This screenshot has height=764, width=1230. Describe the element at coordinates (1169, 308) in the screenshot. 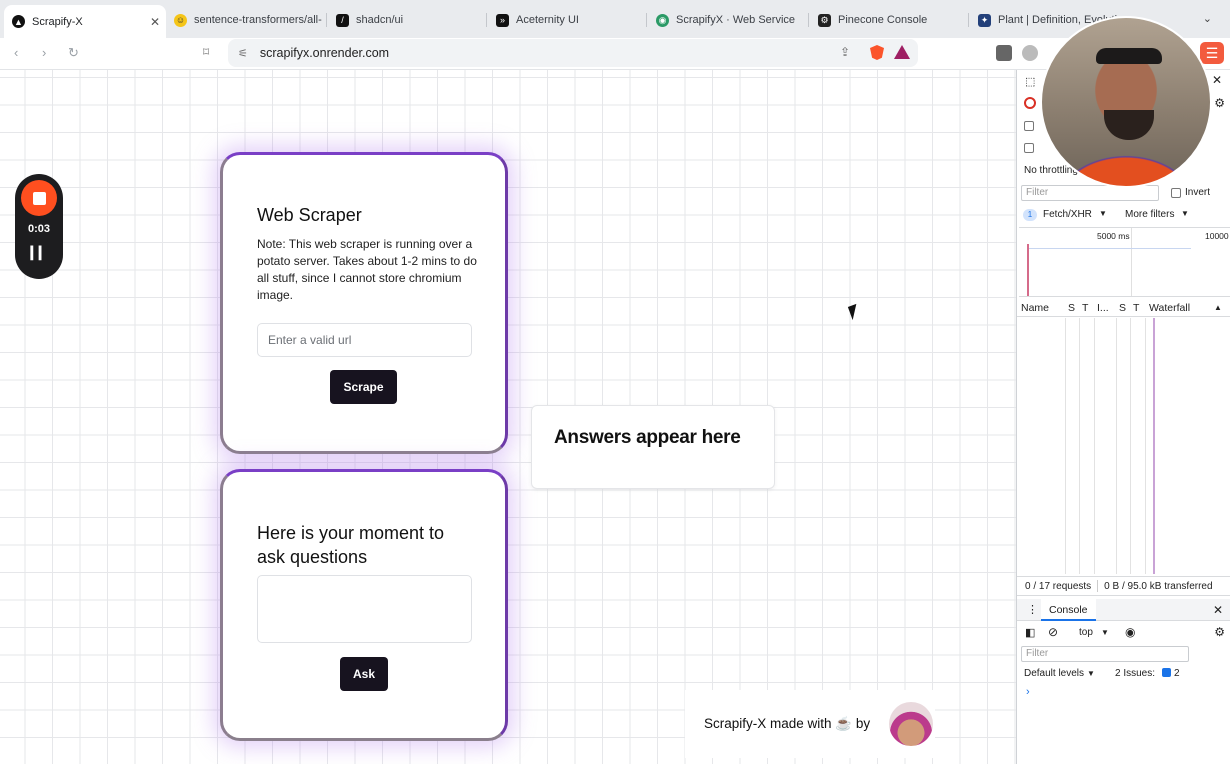

I see `col-waterfall: Waterfall` at that location.